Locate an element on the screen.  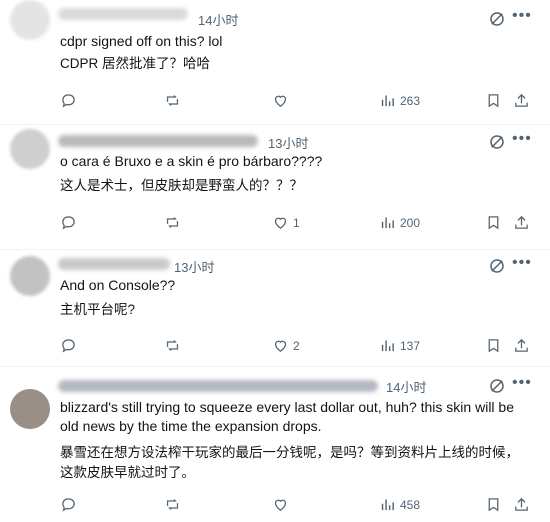
views-count: 200 is located at coordinates (410, 222).